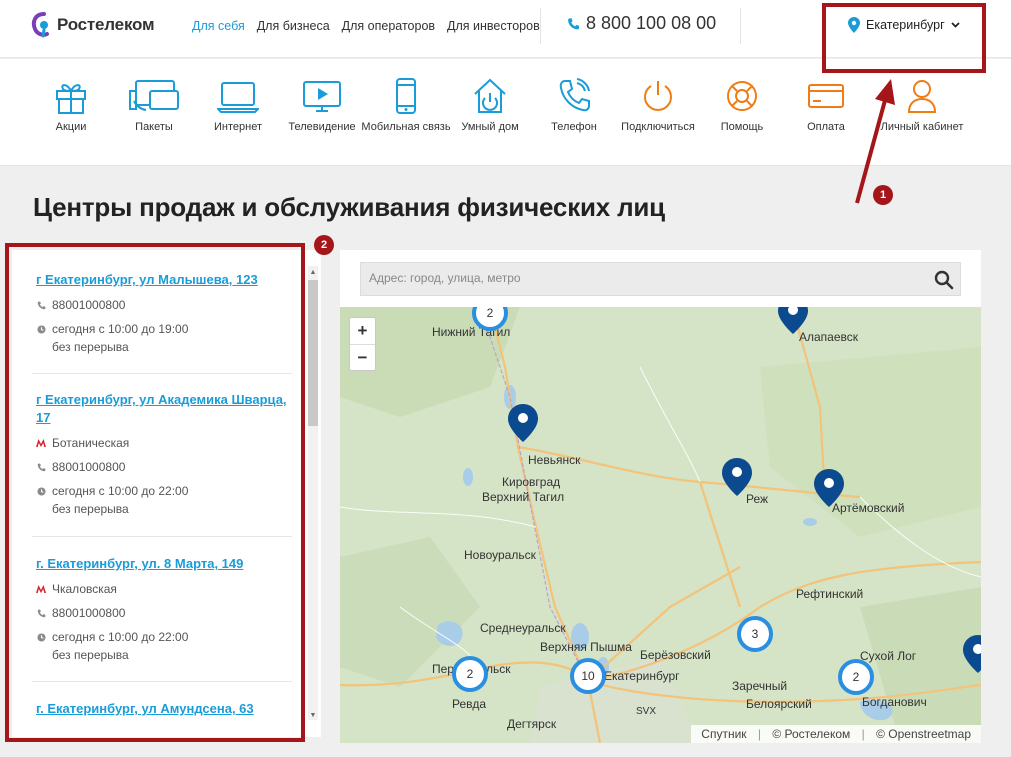 The width and height of the screenshot is (1011, 757). Describe the element at coordinates (469, 704) in the screenshot. I see `place-label: Ревда` at that location.